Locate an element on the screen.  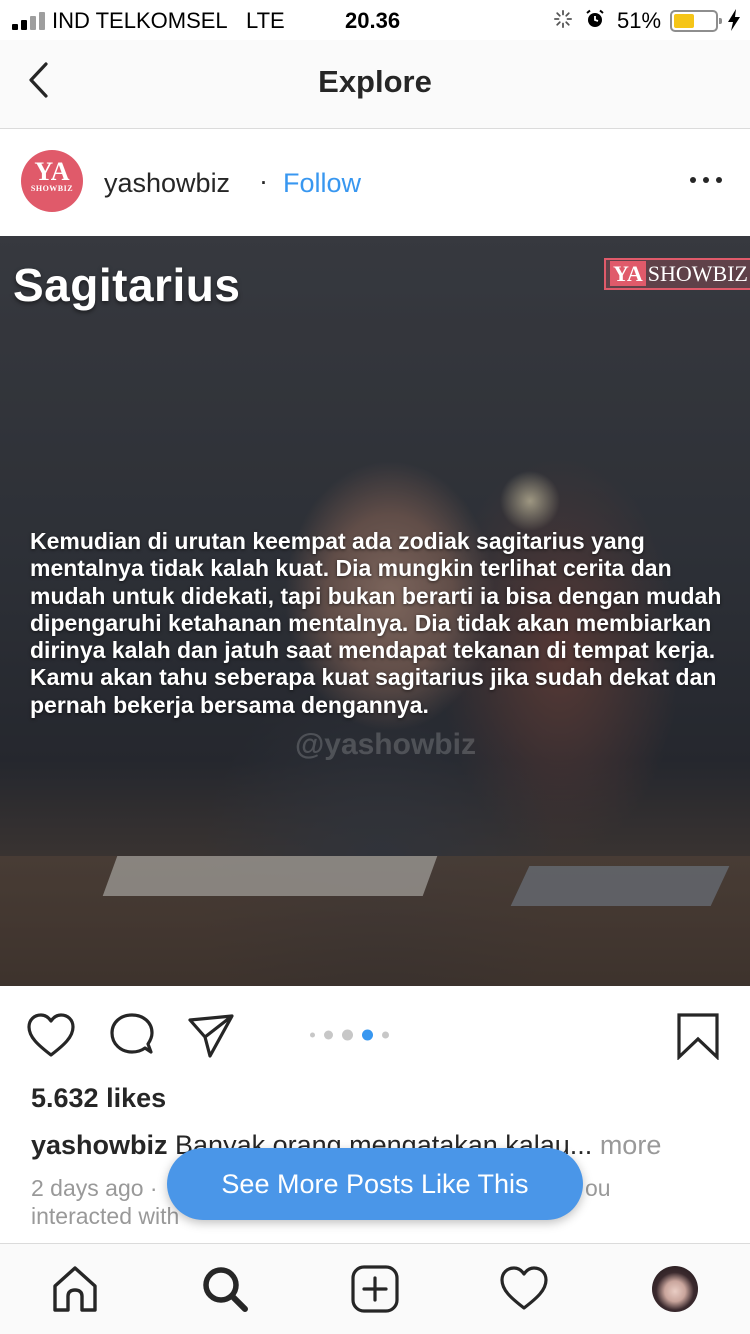
heart-icon is located at coordinates (51, 1036).